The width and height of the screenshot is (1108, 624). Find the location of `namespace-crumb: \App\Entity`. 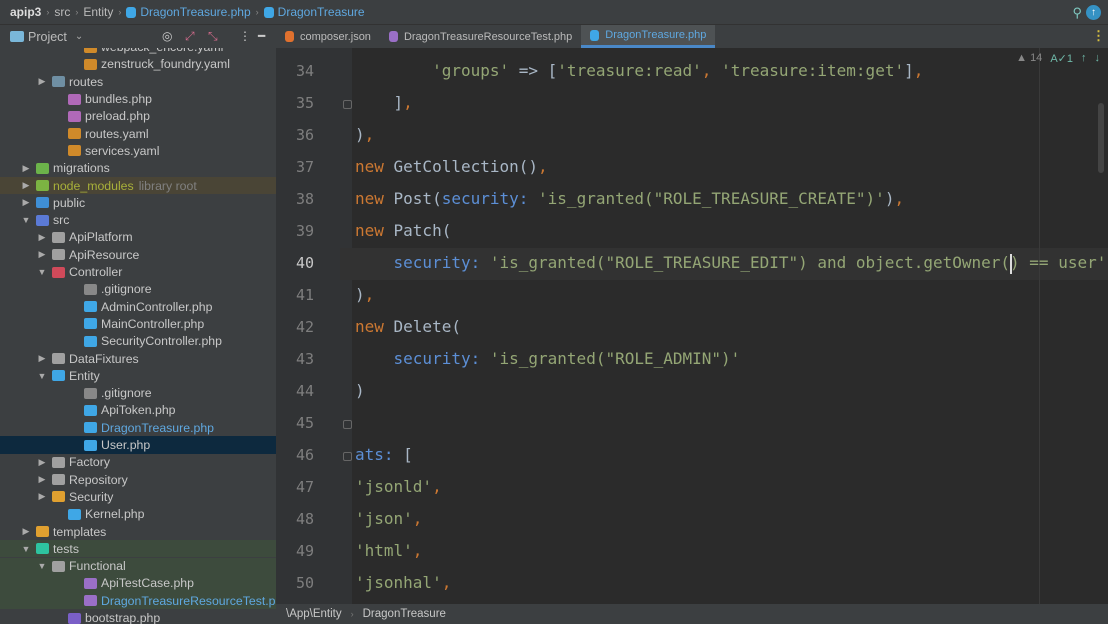

namespace-crumb: \App\Entity is located at coordinates (314, 614).